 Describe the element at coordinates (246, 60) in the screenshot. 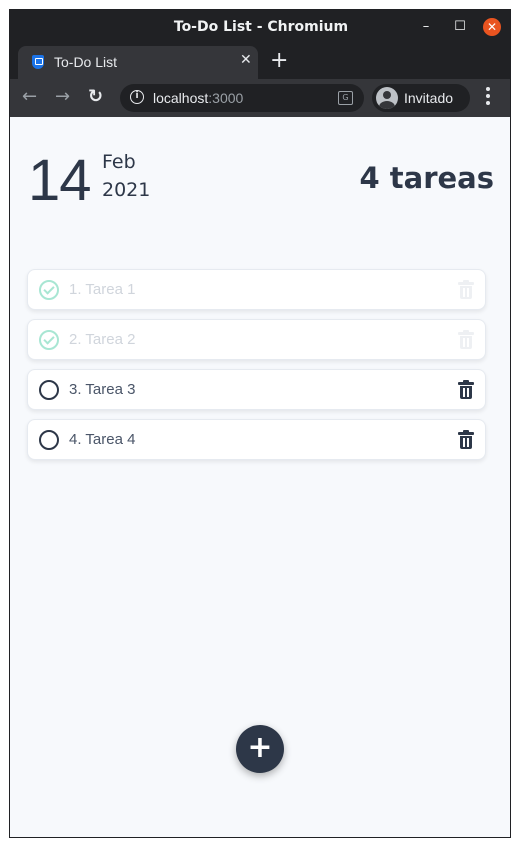

I see `tab-close-icon: ✕` at that location.